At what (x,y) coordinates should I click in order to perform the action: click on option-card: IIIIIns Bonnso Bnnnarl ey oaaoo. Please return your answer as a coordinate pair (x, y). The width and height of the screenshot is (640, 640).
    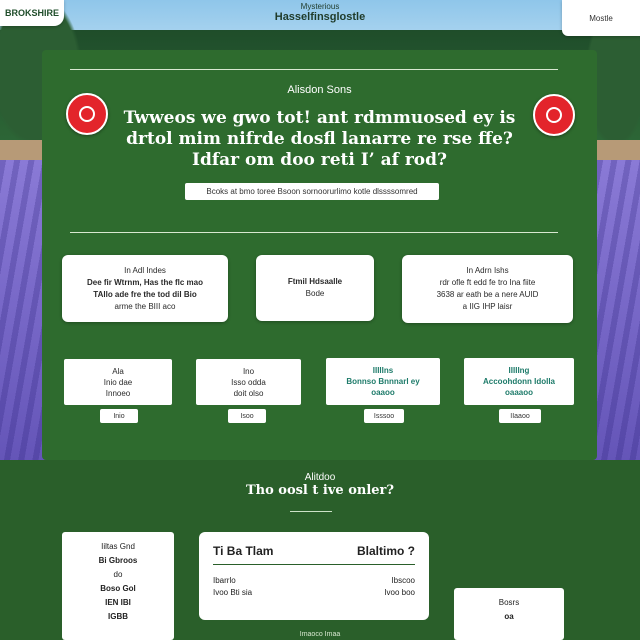
    Looking at the image, I should click on (383, 381).